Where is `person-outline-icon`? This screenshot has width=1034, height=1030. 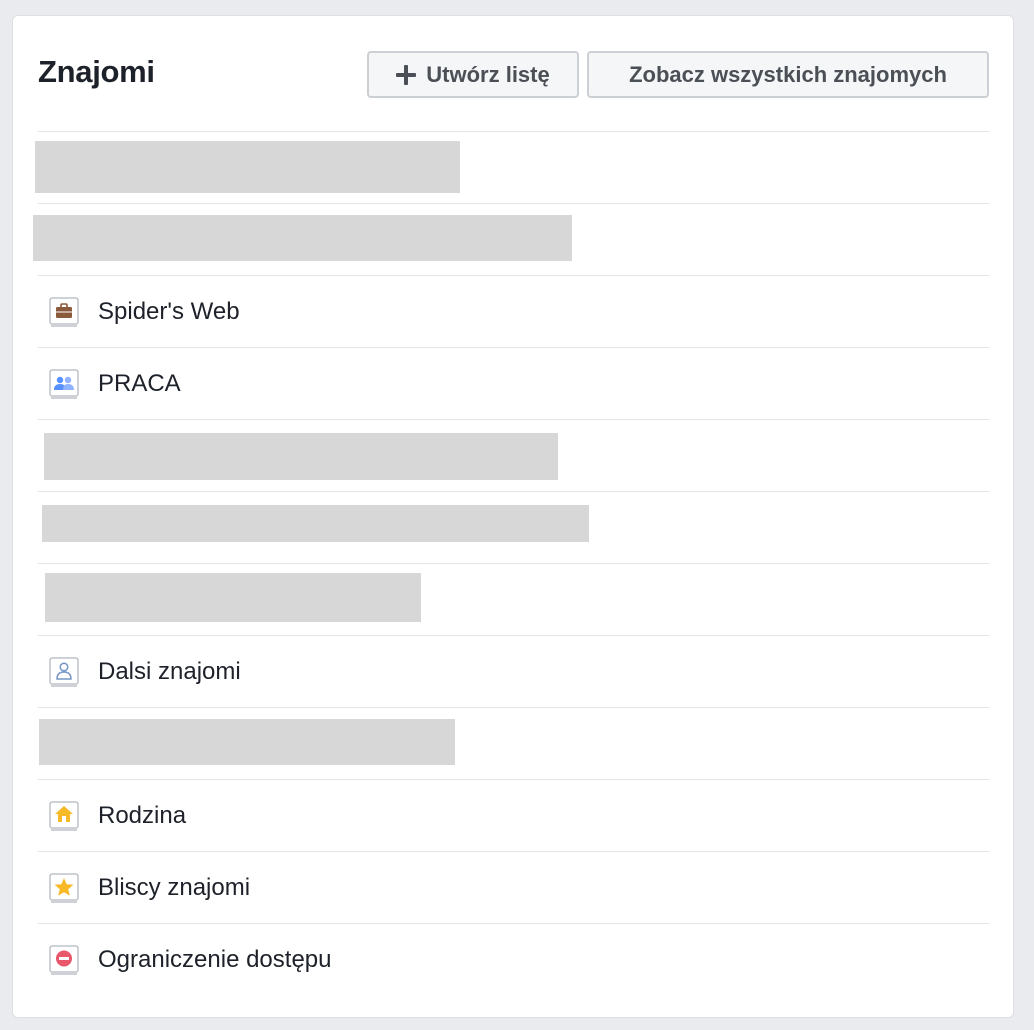
person-outline-icon is located at coordinates (64, 672).